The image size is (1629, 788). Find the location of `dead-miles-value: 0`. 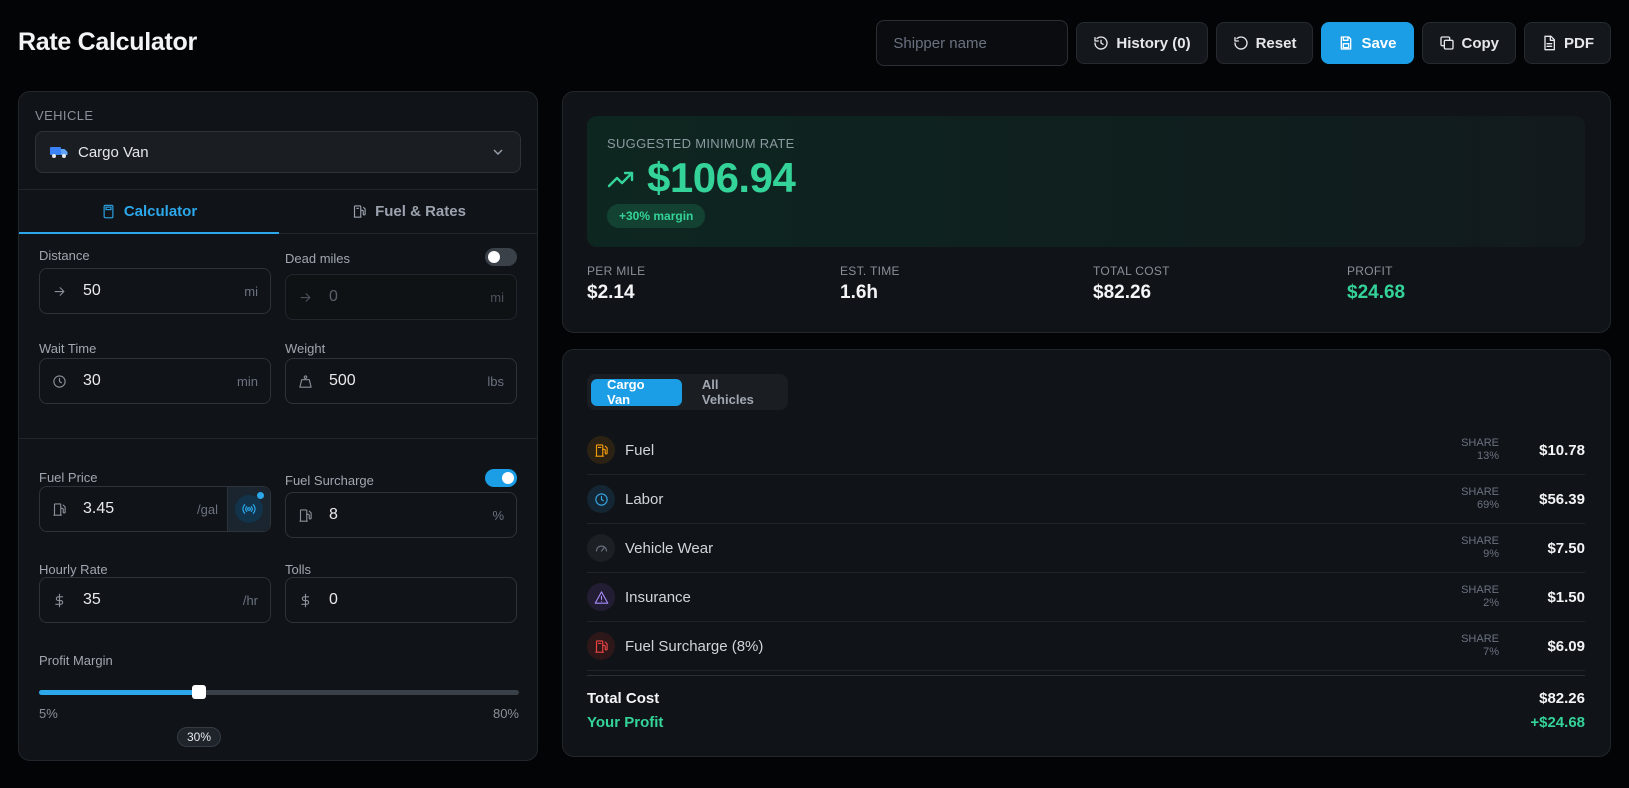

dead-miles-value: 0 is located at coordinates (333, 296).